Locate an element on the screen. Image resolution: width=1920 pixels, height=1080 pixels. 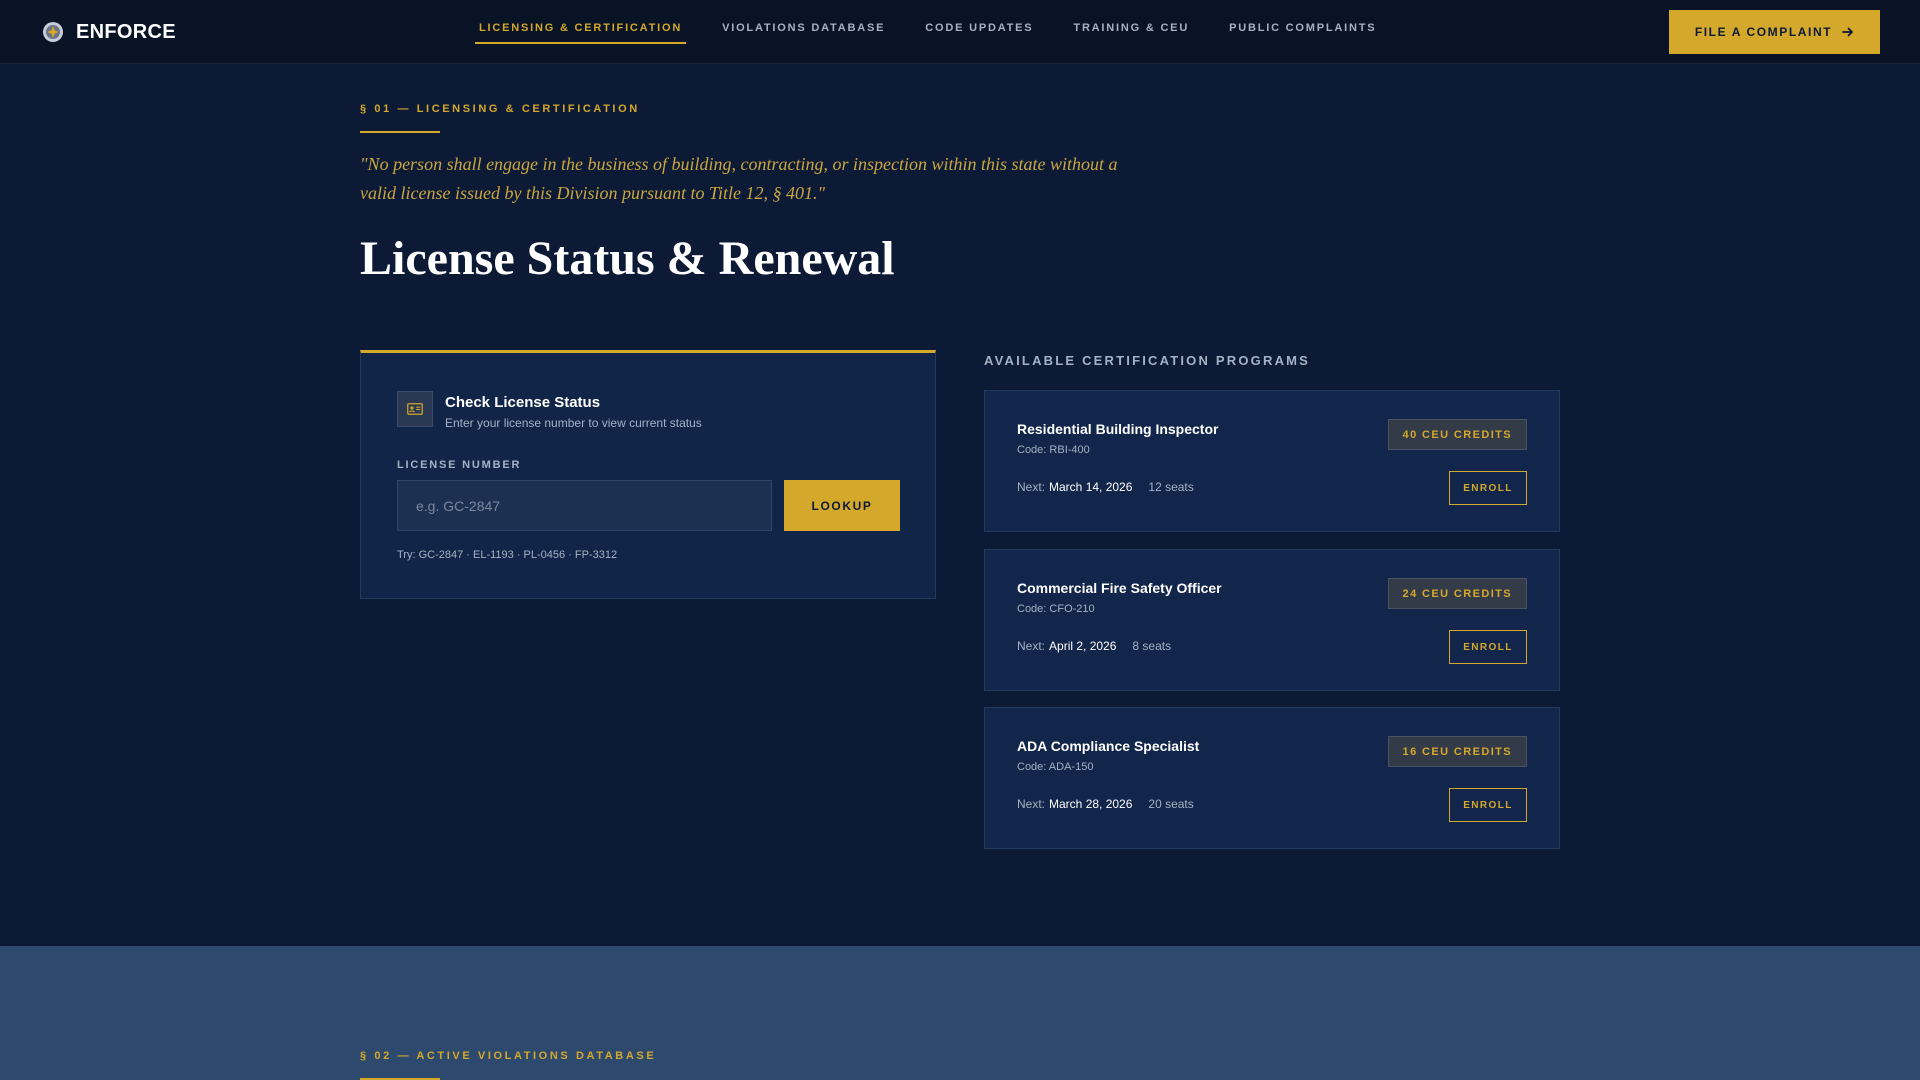
nav-violations: VIOLATIONS DATABASE is located at coordinates (803, 33).